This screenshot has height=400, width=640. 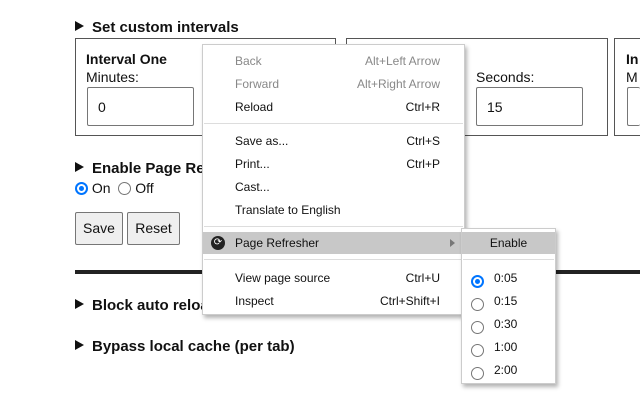 I want to click on interval-option: 0:15, so click(x=508, y=301).